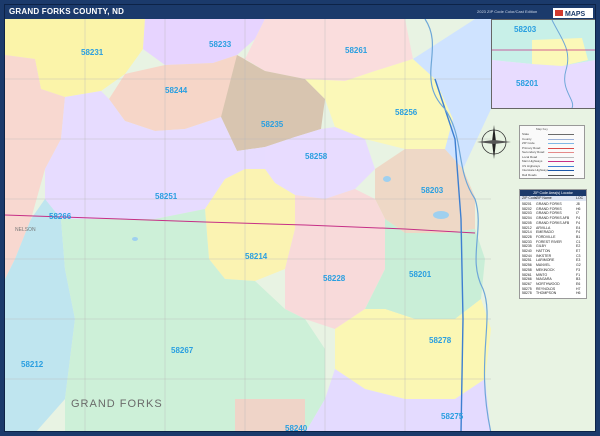 The height and width of the screenshot is (436, 600). Describe the element at coordinates (548, 283) in the screenshot. I see `zip-name-cell: NORTHWOOD` at that location.